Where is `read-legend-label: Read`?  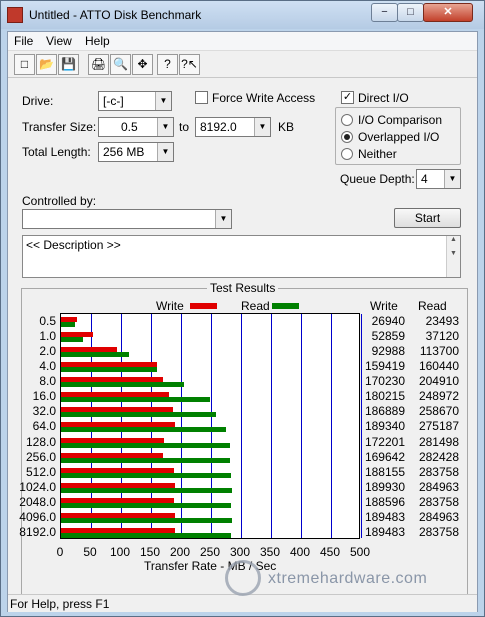 read-legend-label: Read is located at coordinates (255, 306).